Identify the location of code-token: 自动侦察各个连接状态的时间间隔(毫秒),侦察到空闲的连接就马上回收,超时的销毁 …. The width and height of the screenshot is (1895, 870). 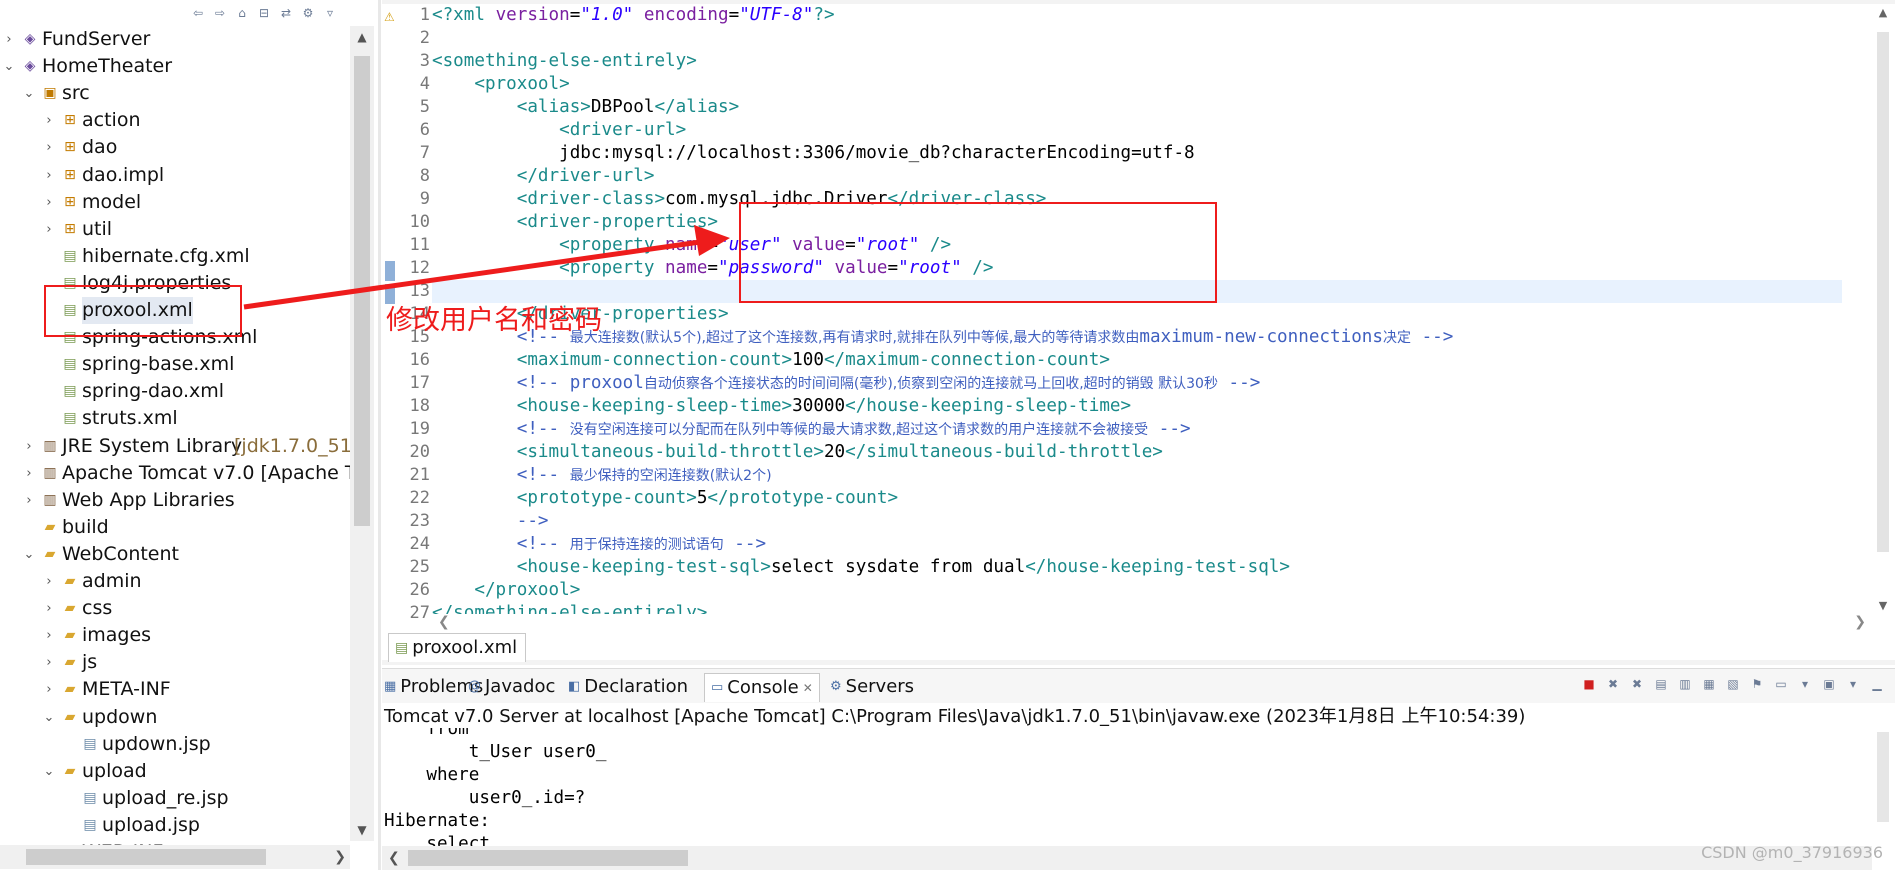
(930, 384).